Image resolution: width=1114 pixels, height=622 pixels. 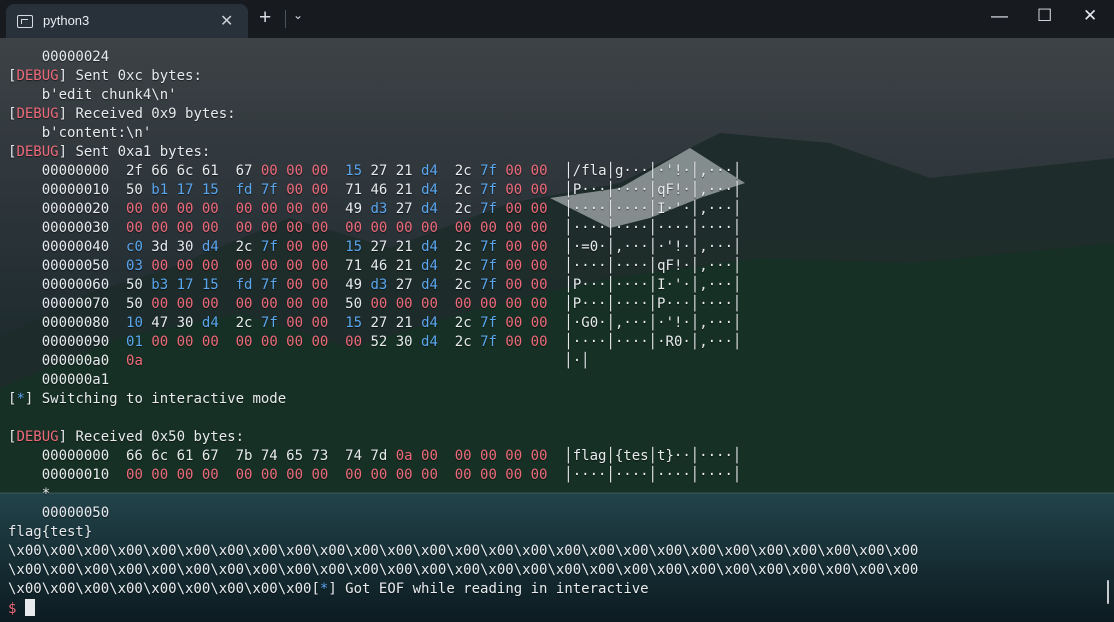 What do you see at coordinates (185, 285) in the screenshot?
I see `terminal-text: b3 17 15` at bounding box center [185, 285].